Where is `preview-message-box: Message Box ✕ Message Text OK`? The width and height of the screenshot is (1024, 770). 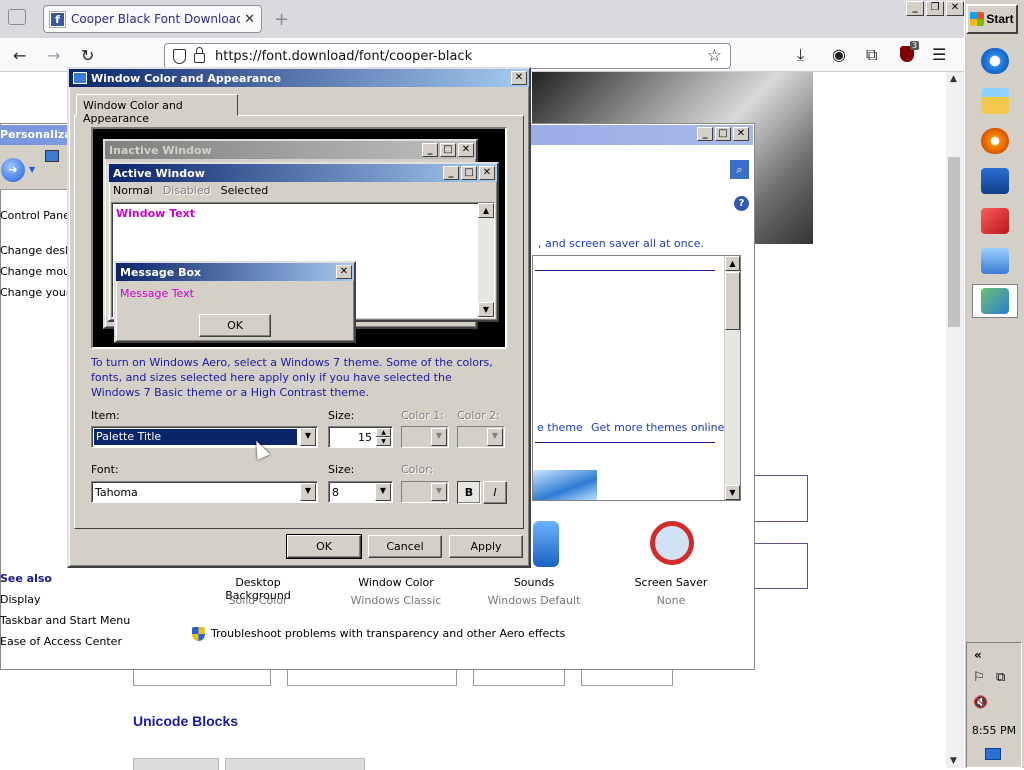
preview-message-box: Message Box ✕ Message Text OK is located at coordinates (235, 302).